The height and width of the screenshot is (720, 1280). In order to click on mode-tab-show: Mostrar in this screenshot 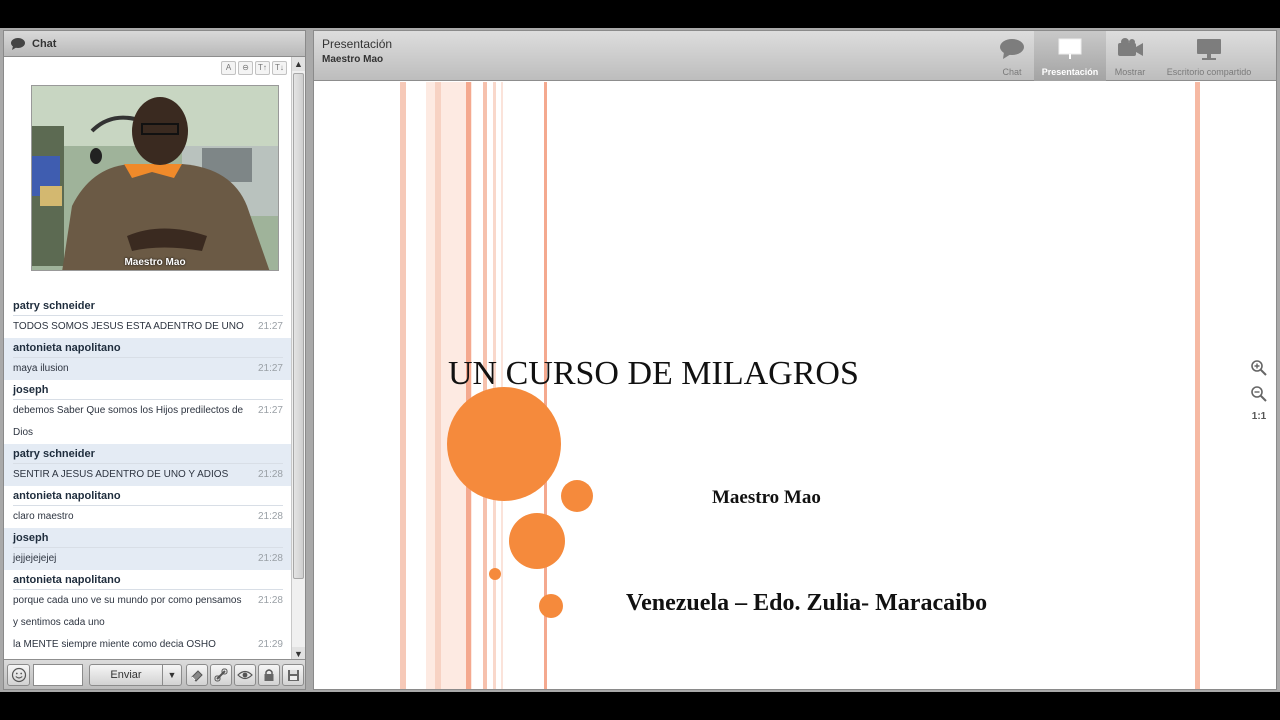, I will do `click(1130, 56)`.